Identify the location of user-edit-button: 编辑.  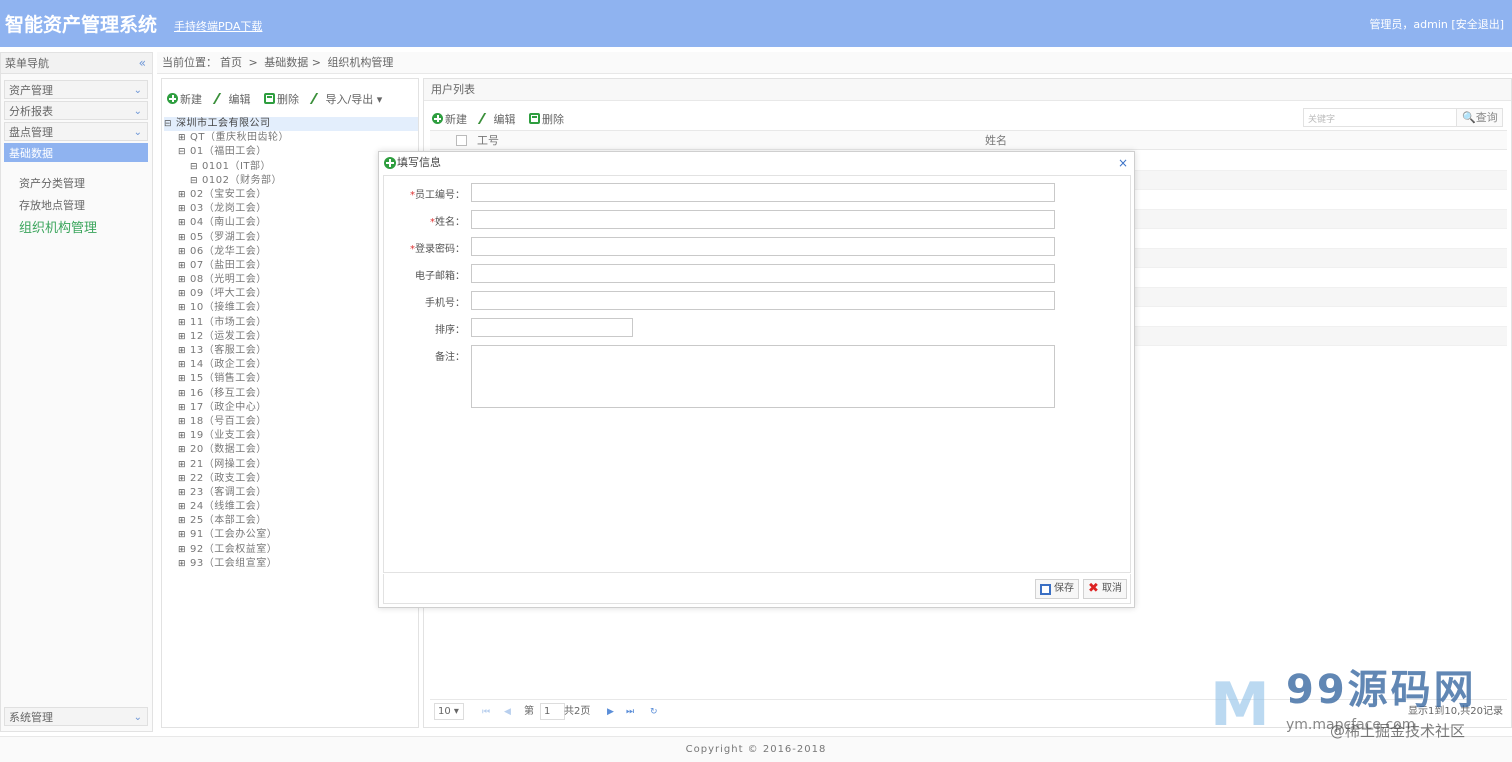
(496, 119).